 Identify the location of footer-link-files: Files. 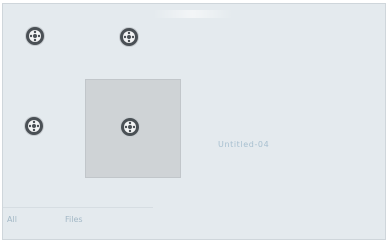
(74, 219).